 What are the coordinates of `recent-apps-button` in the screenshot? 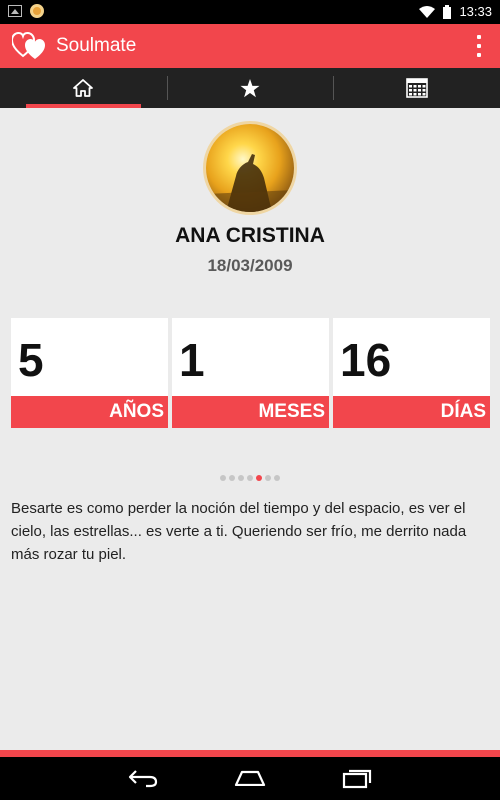 It's located at (357, 778).